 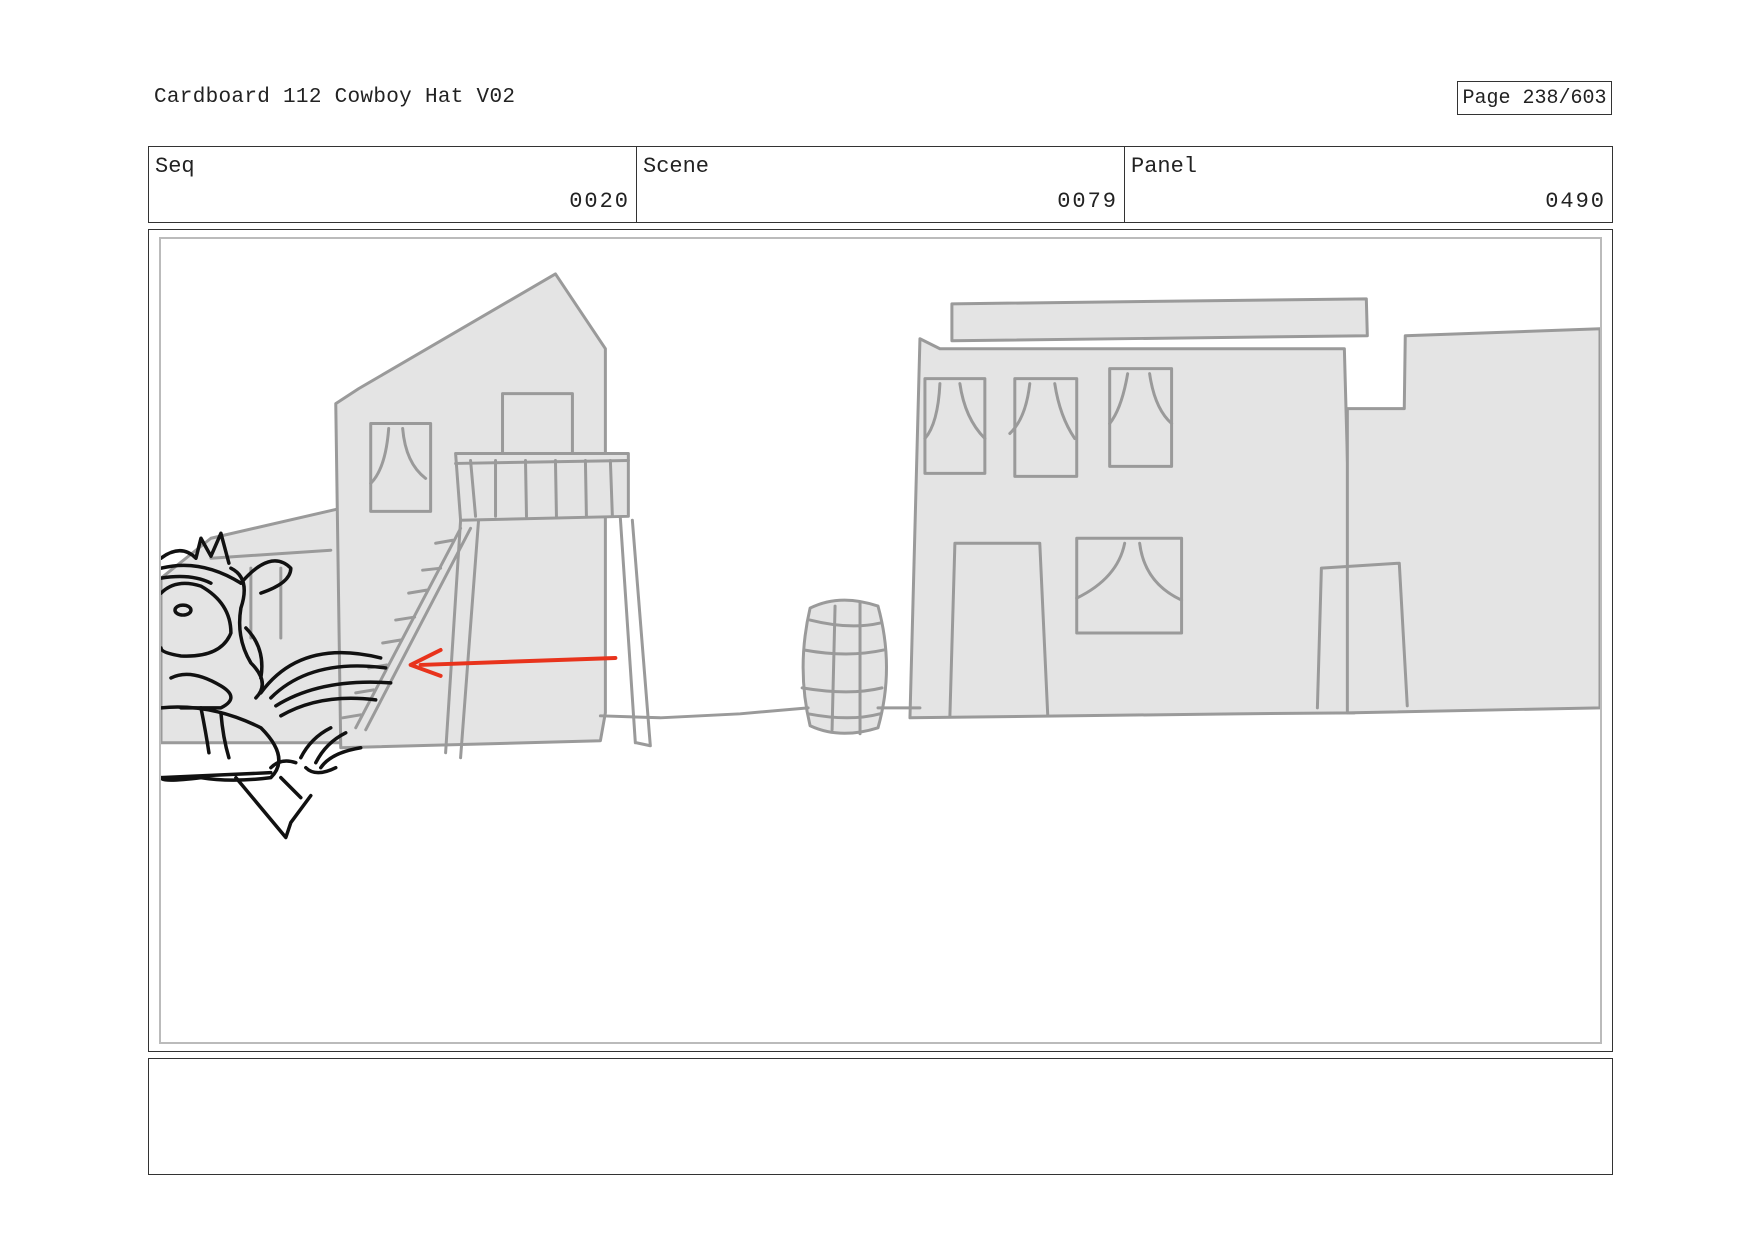 I want to click on shot-info-table: Seq 0020 Scene 0079 Panel 0490, so click(x=880, y=184).